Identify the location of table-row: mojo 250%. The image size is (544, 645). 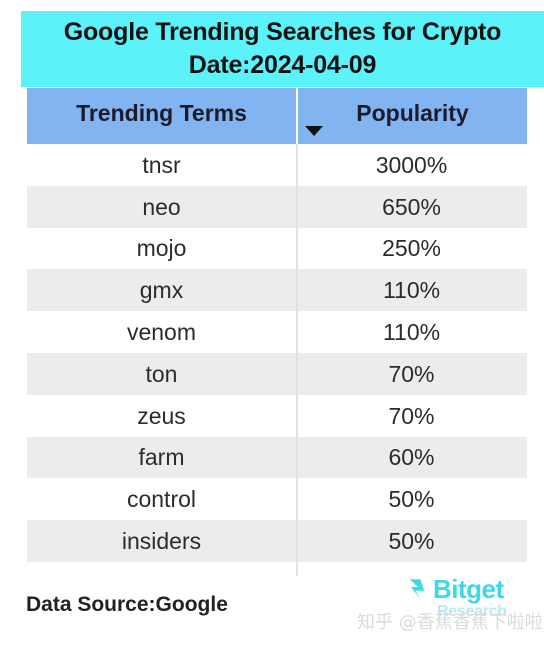
(277, 248).